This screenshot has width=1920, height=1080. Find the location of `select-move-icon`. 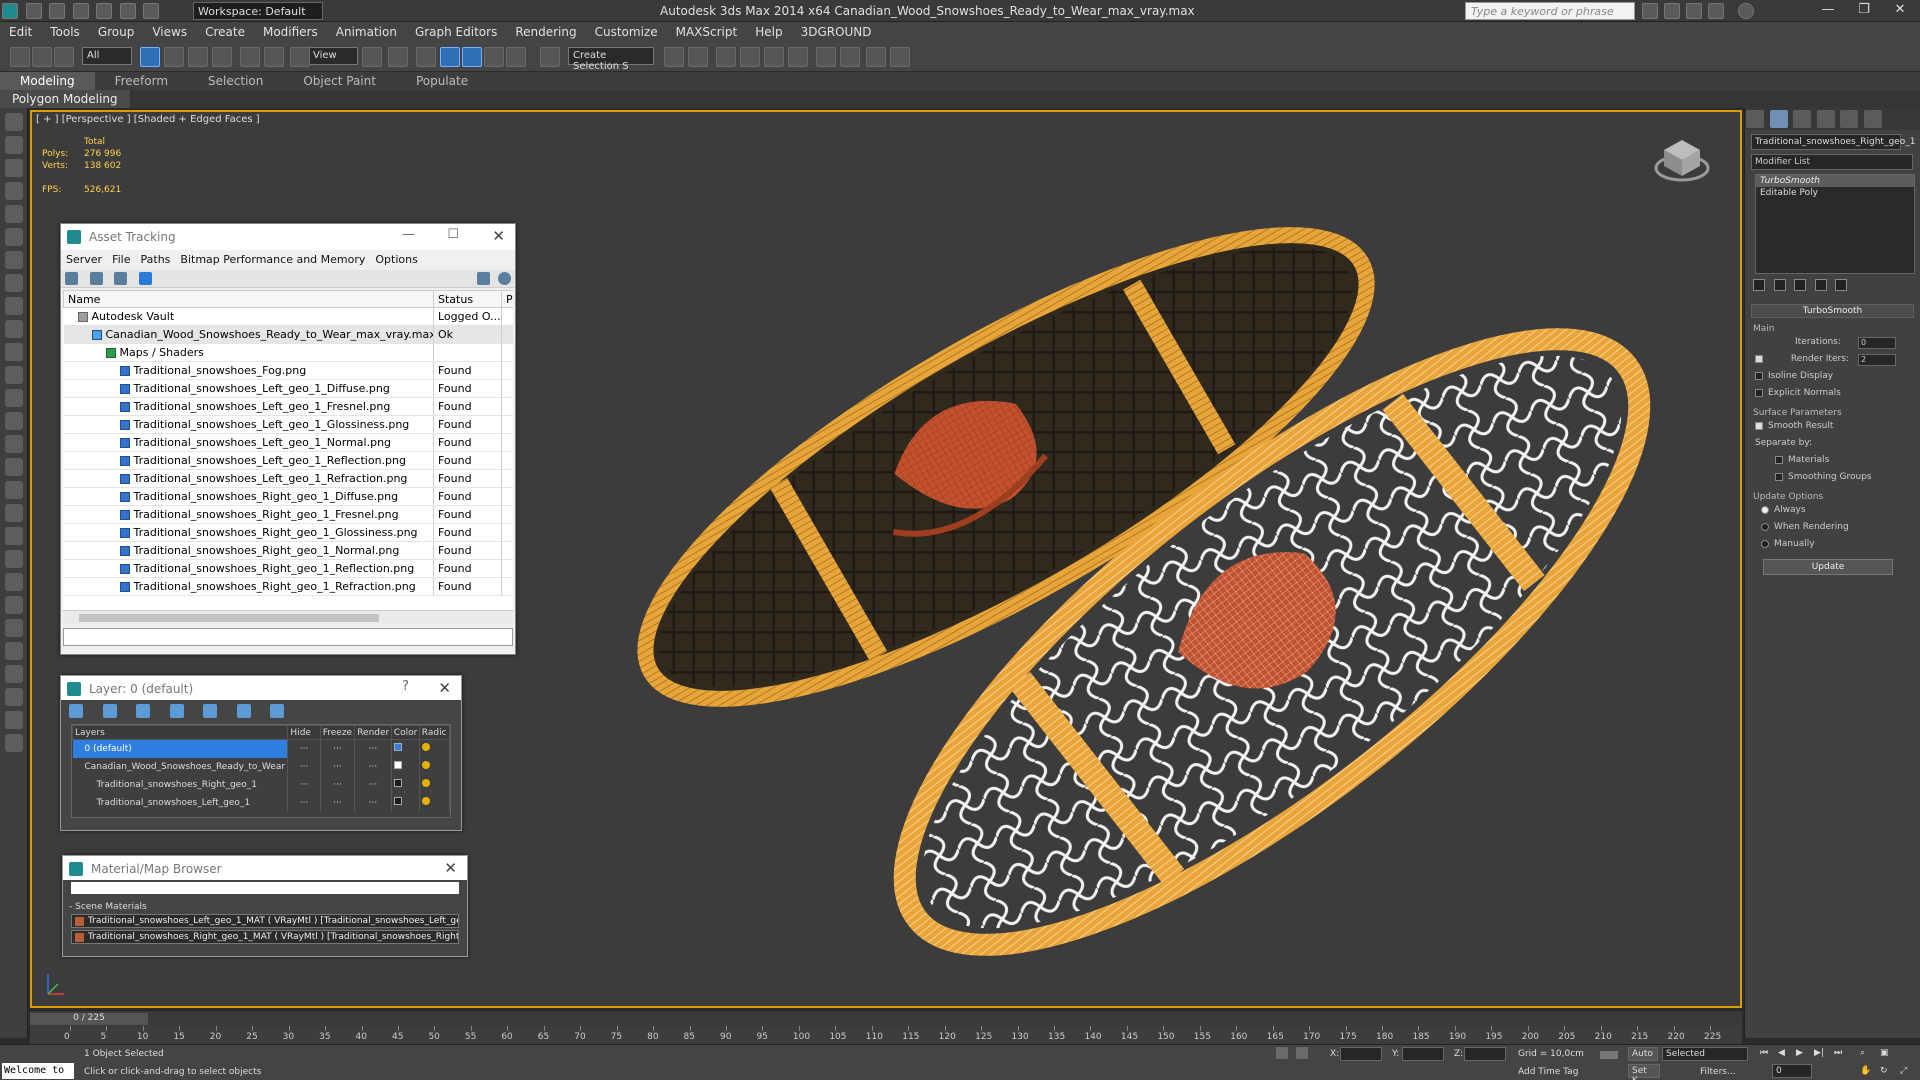

select-move-icon is located at coordinates (250, 57).